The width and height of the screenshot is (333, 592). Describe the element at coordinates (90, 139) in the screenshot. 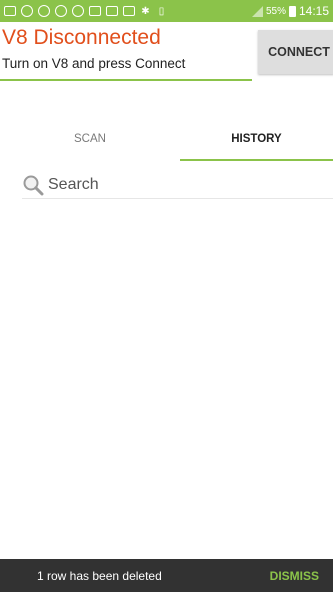

I see `tab-scan: SCAN` at that location.